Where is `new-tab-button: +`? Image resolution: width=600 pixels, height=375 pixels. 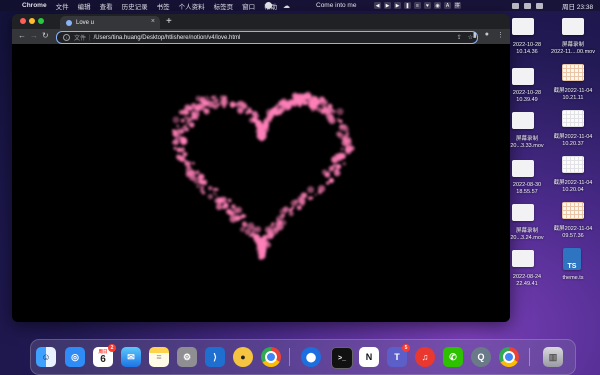 new-tab-button: + is located at coordinates (169, 21).